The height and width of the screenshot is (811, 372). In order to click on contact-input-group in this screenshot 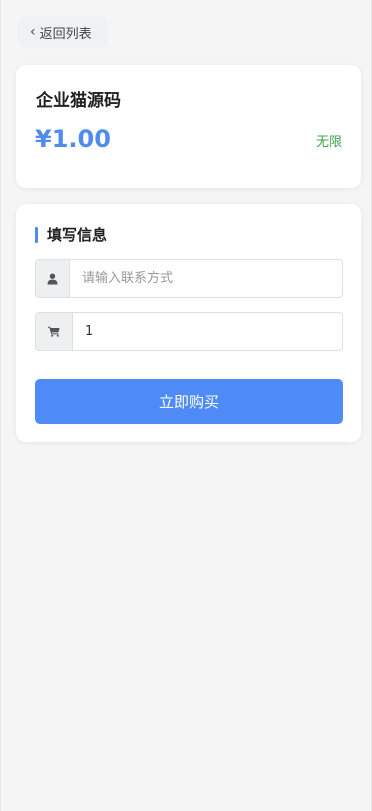, I will do `click(189, 278)`.